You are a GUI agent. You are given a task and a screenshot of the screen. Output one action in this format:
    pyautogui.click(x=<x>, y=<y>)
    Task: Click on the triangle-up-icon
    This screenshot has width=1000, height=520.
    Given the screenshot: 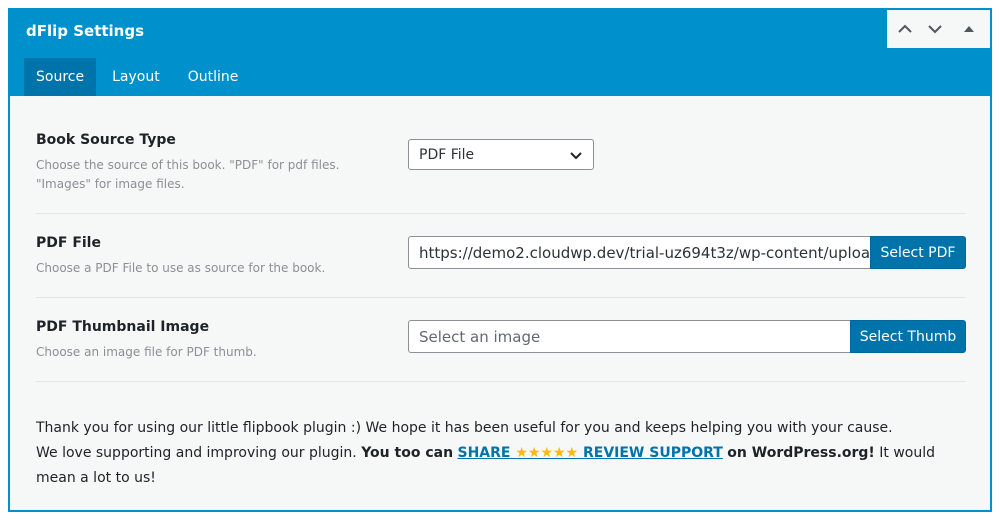 What is the action you would take?
    pyautogui.click(x=969, y=29)
    